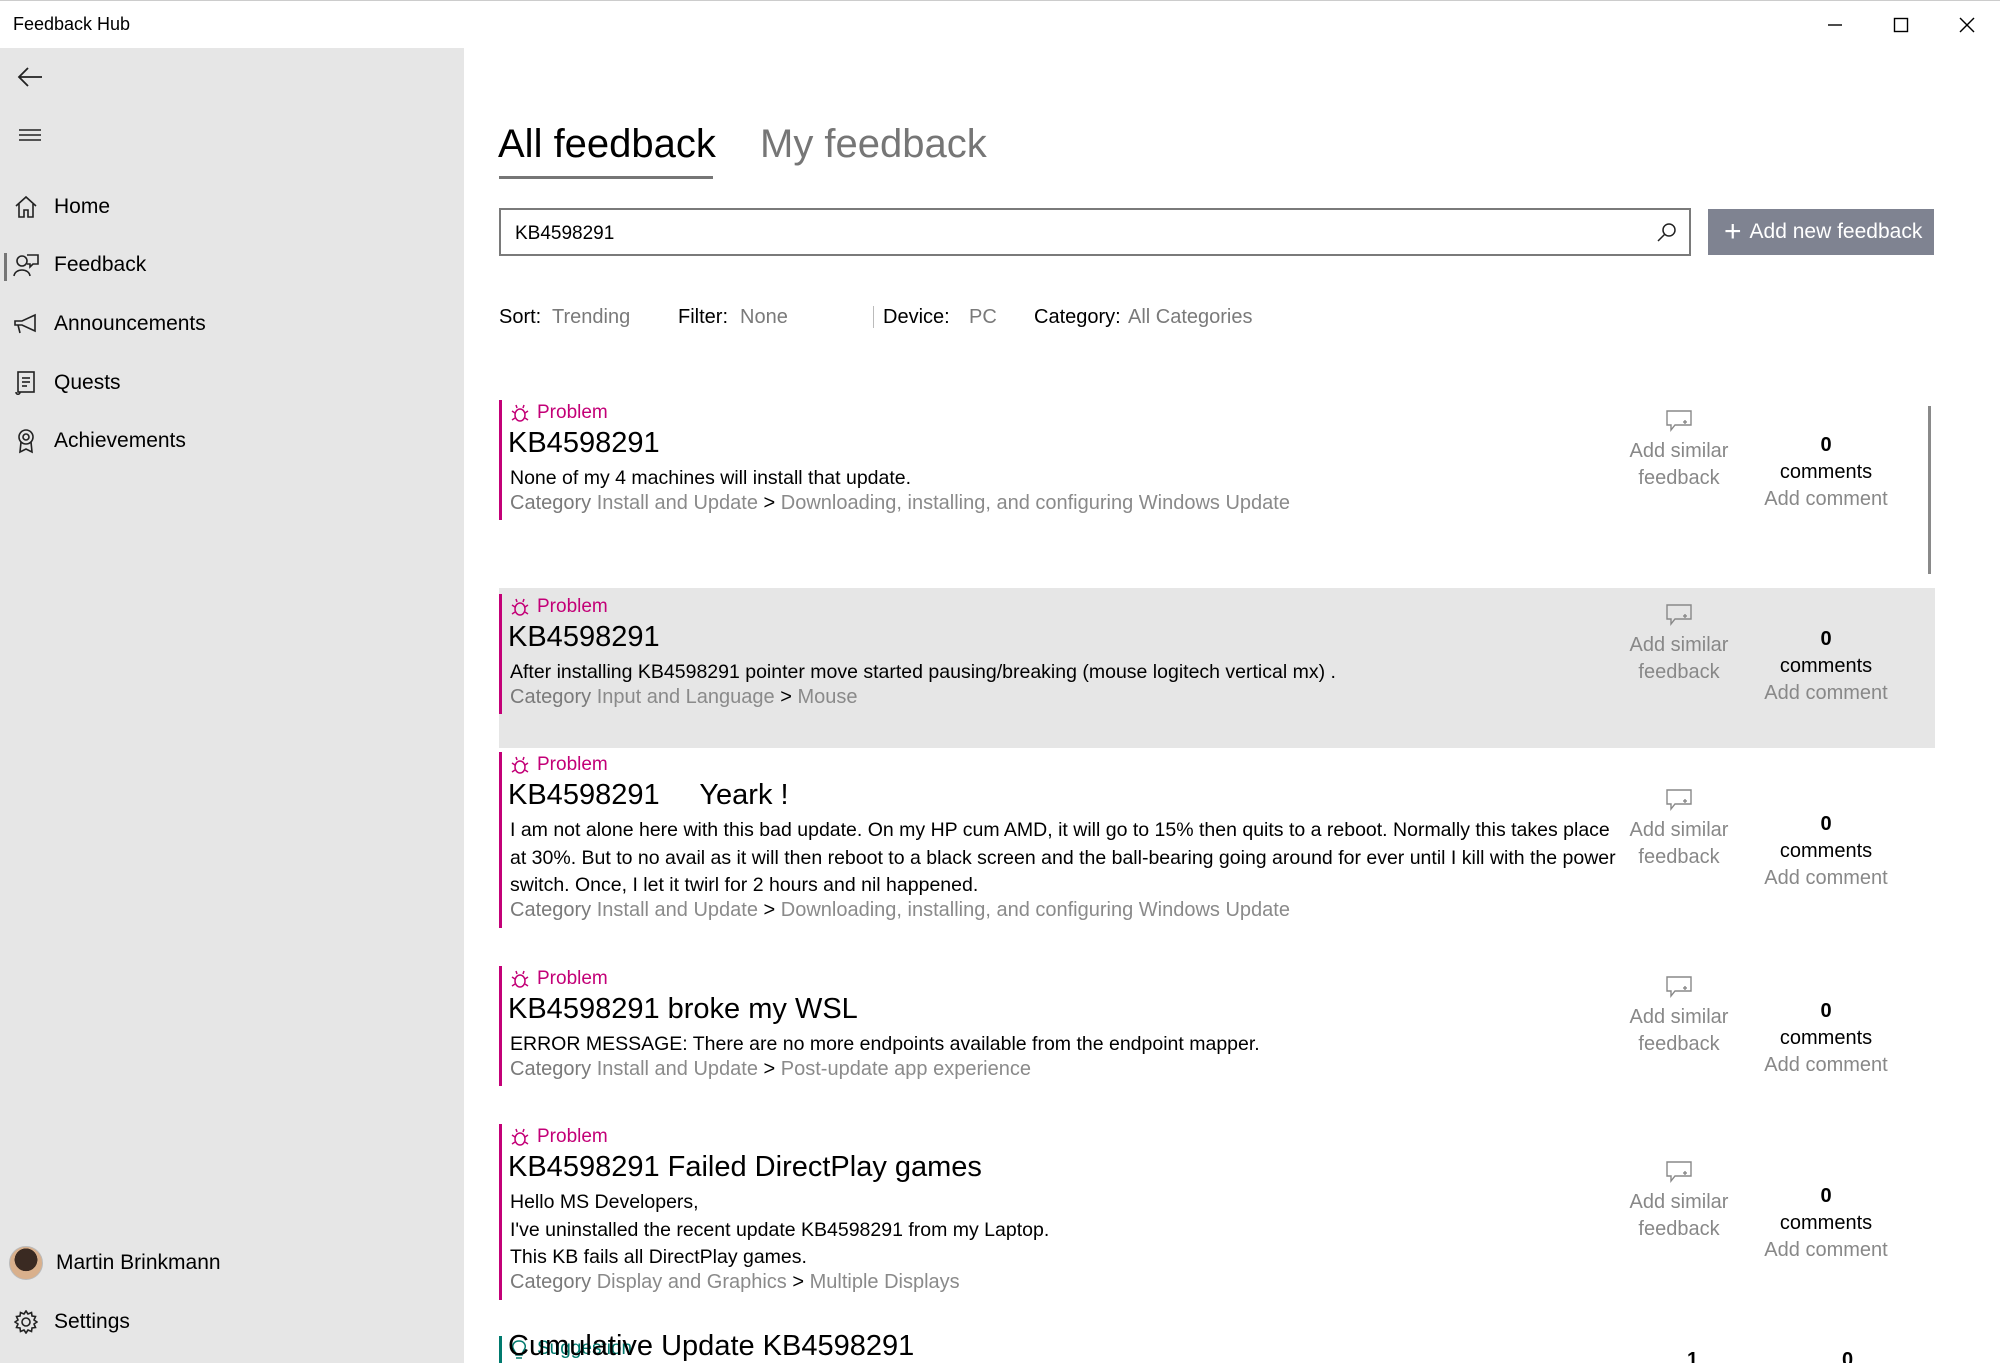  Describe the element at coordinates (764, 317) in the screenshot. I see `filter-dropdown: None` at that location.